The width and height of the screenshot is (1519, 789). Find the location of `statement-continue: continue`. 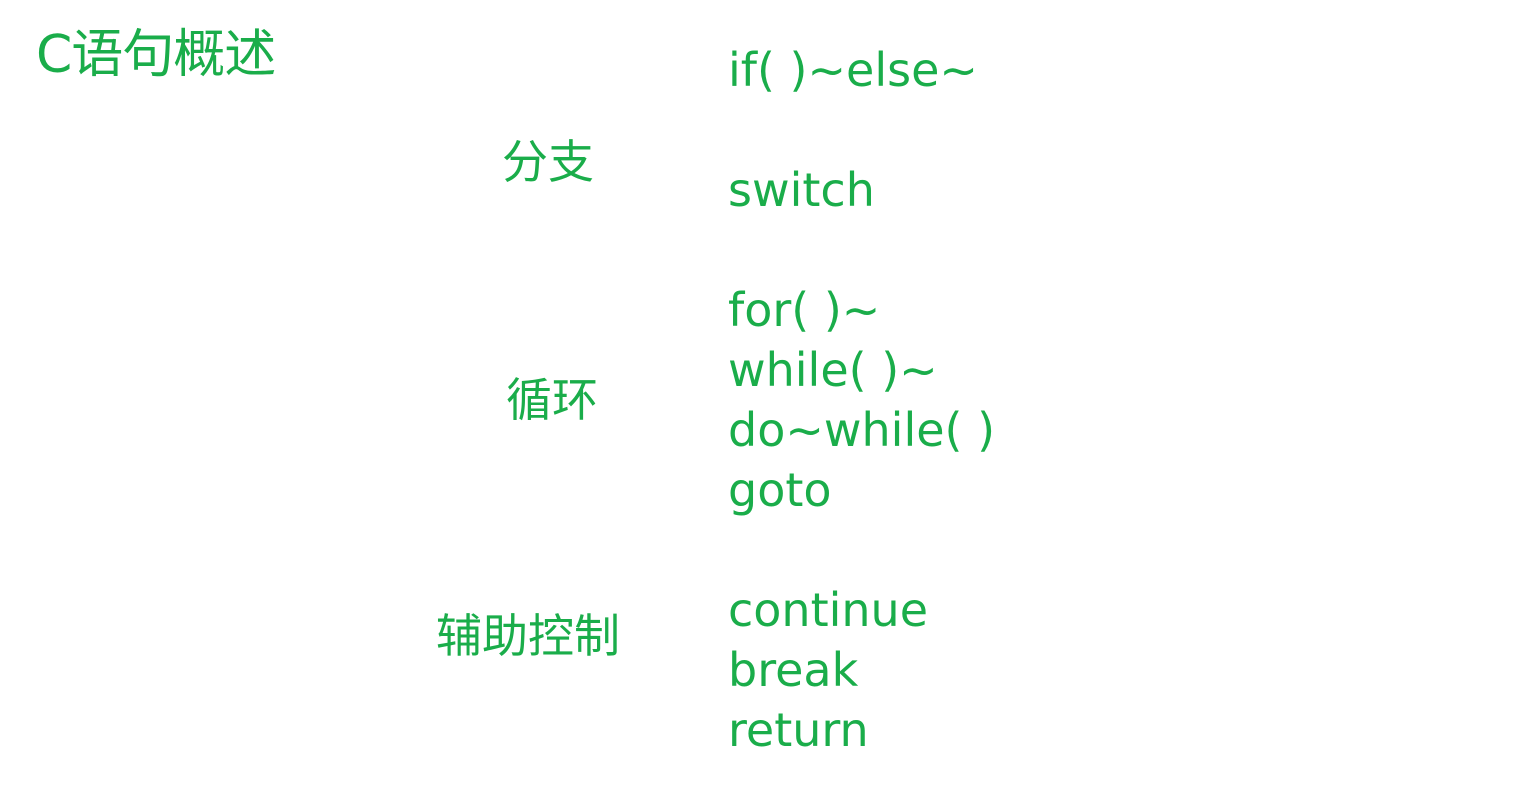

statement-continue: continue is located at coordinates (828, 610).